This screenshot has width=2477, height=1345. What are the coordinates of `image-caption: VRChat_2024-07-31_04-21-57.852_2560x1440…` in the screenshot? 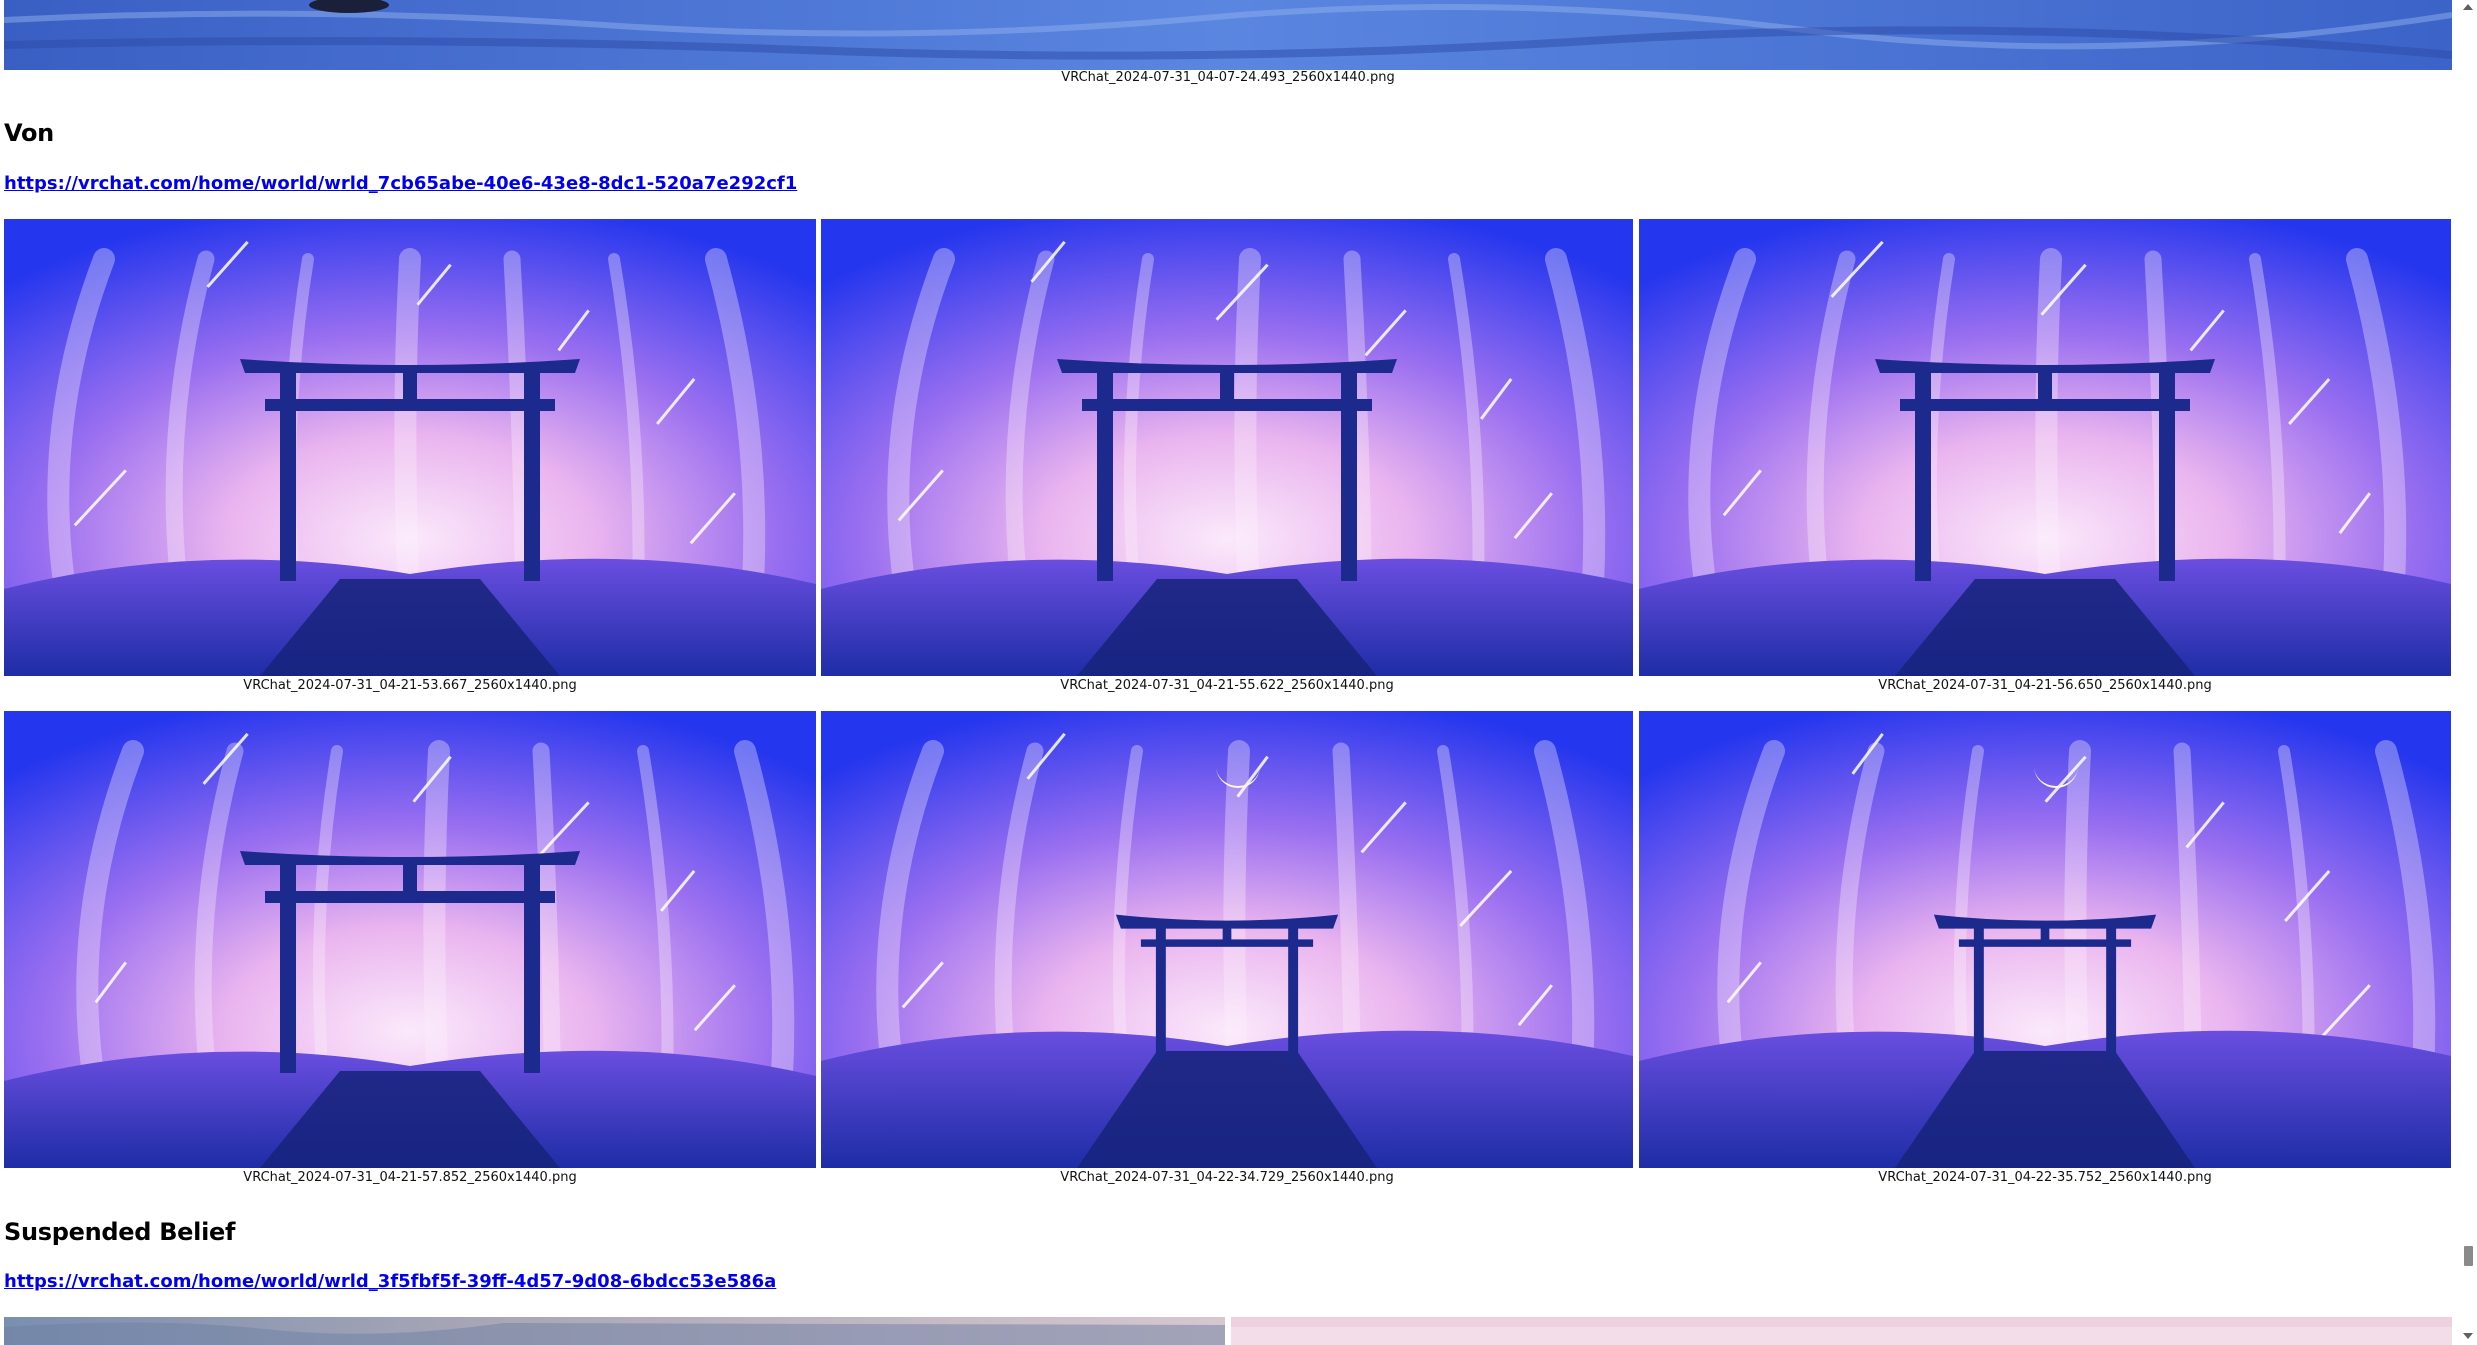 It's located at (410, 1177).